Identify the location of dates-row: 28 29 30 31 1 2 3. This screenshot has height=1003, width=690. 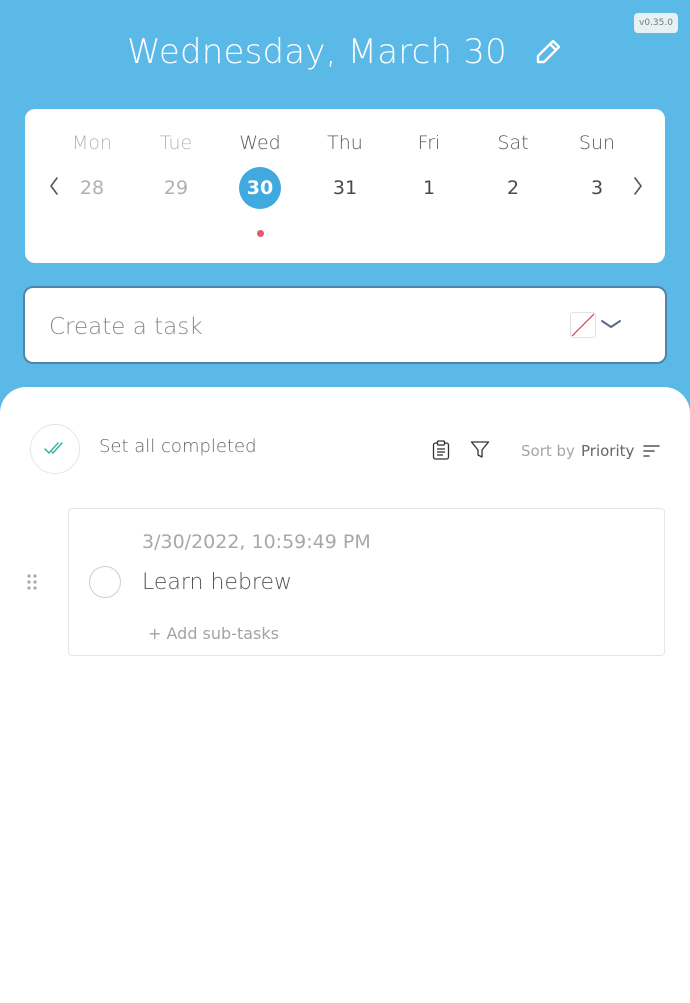
(345, 189).